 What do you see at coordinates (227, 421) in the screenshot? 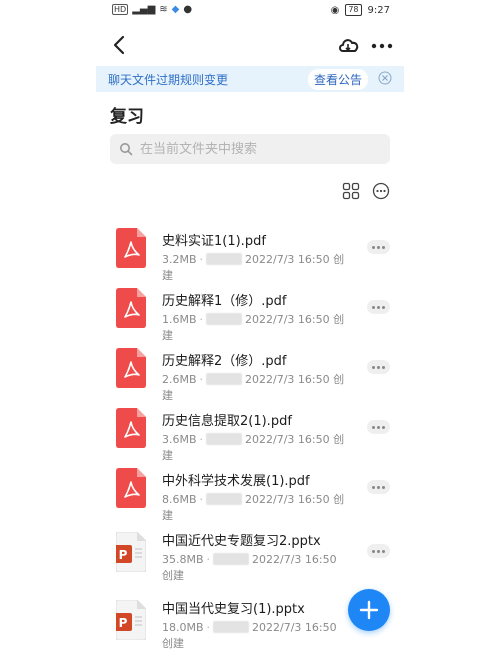
I see `file-name: 历史信息提取2(1).pdf` at bounding box center [227, 421].